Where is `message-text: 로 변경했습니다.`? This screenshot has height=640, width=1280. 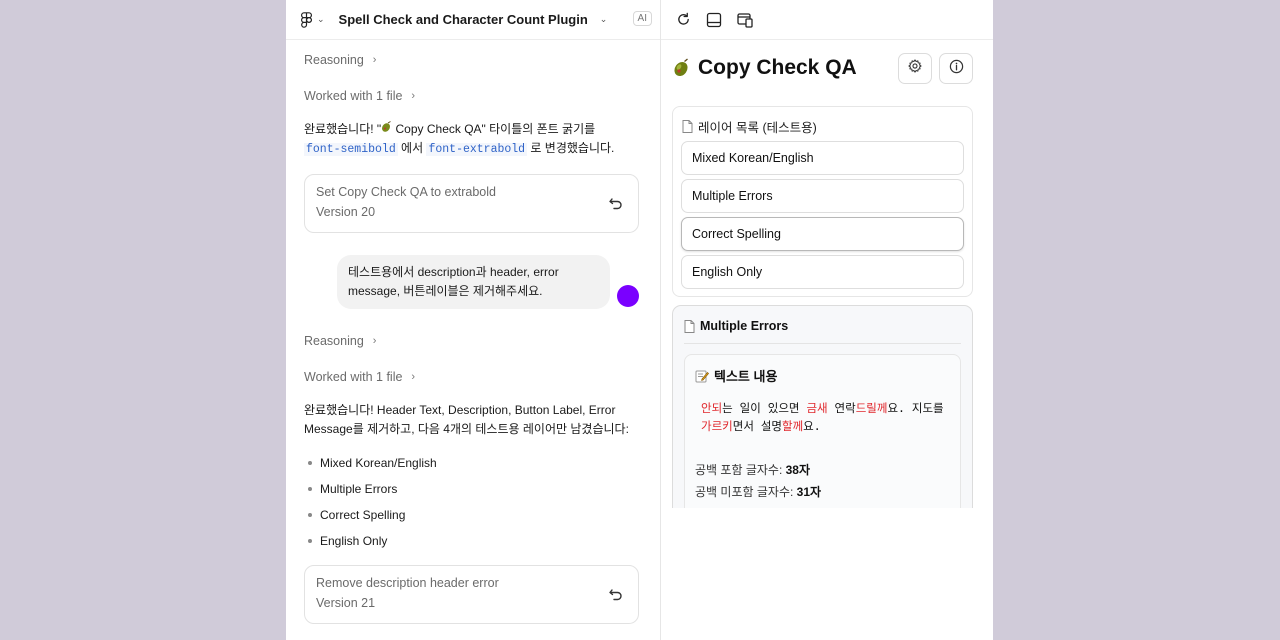 message-text: 로 변경했습니다. is located at coordinates (571, 148).